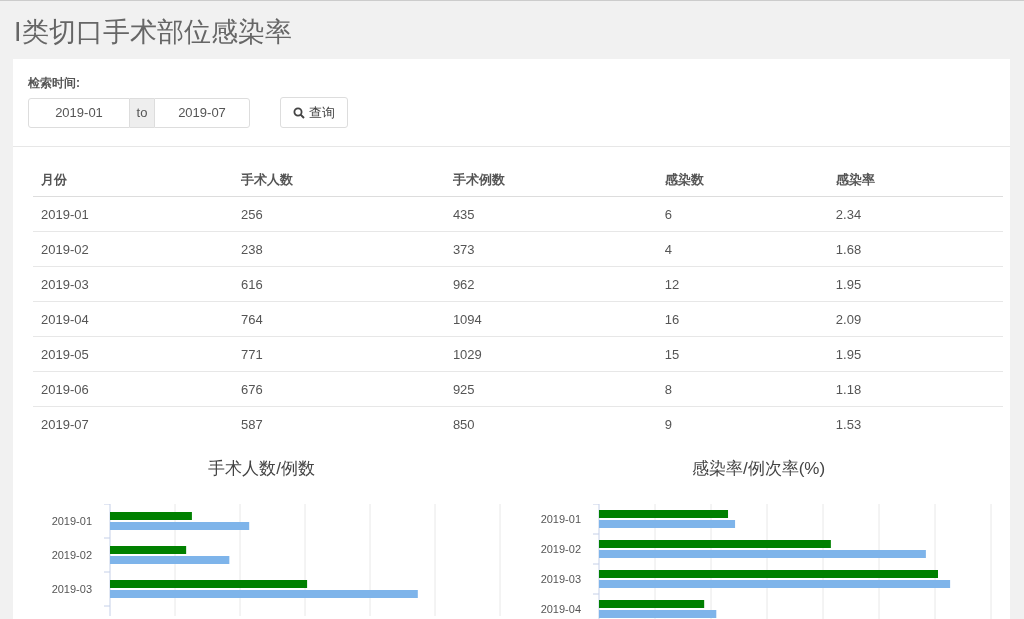 This screenshot has width=1024, height=619. I want to click on table-cell: 9, so click(742, 423).